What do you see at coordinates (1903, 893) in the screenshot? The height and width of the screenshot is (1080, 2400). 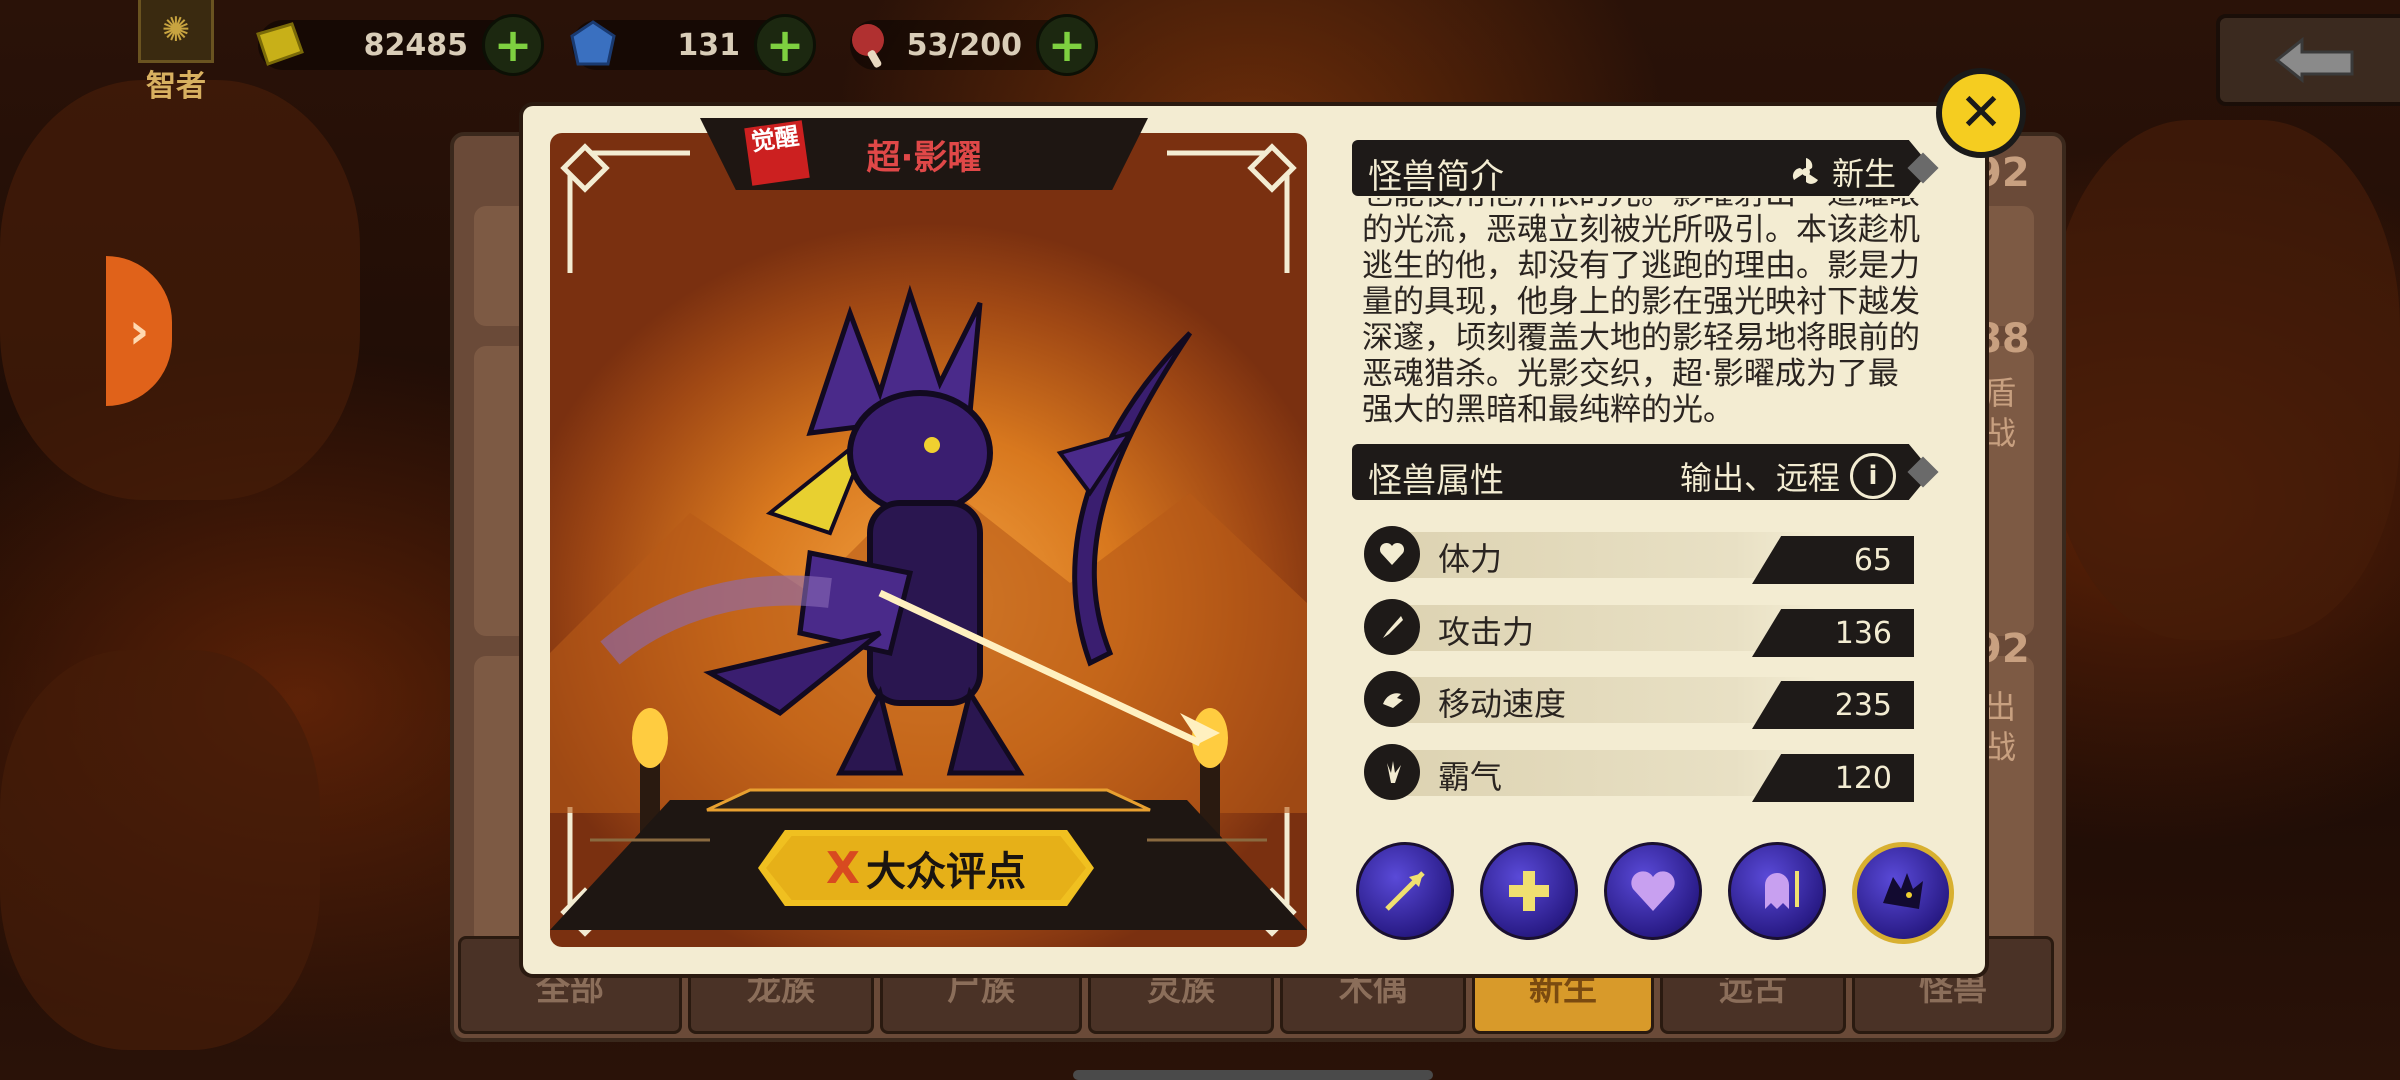 I see `beast-skill-icon` at bounding box center [1903, 893].